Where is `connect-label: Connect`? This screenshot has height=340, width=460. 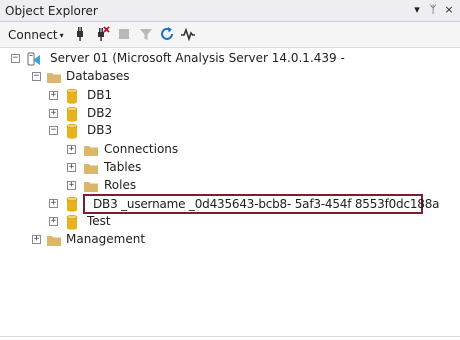
connect-label: Connect is located at coordinates (33, 35).